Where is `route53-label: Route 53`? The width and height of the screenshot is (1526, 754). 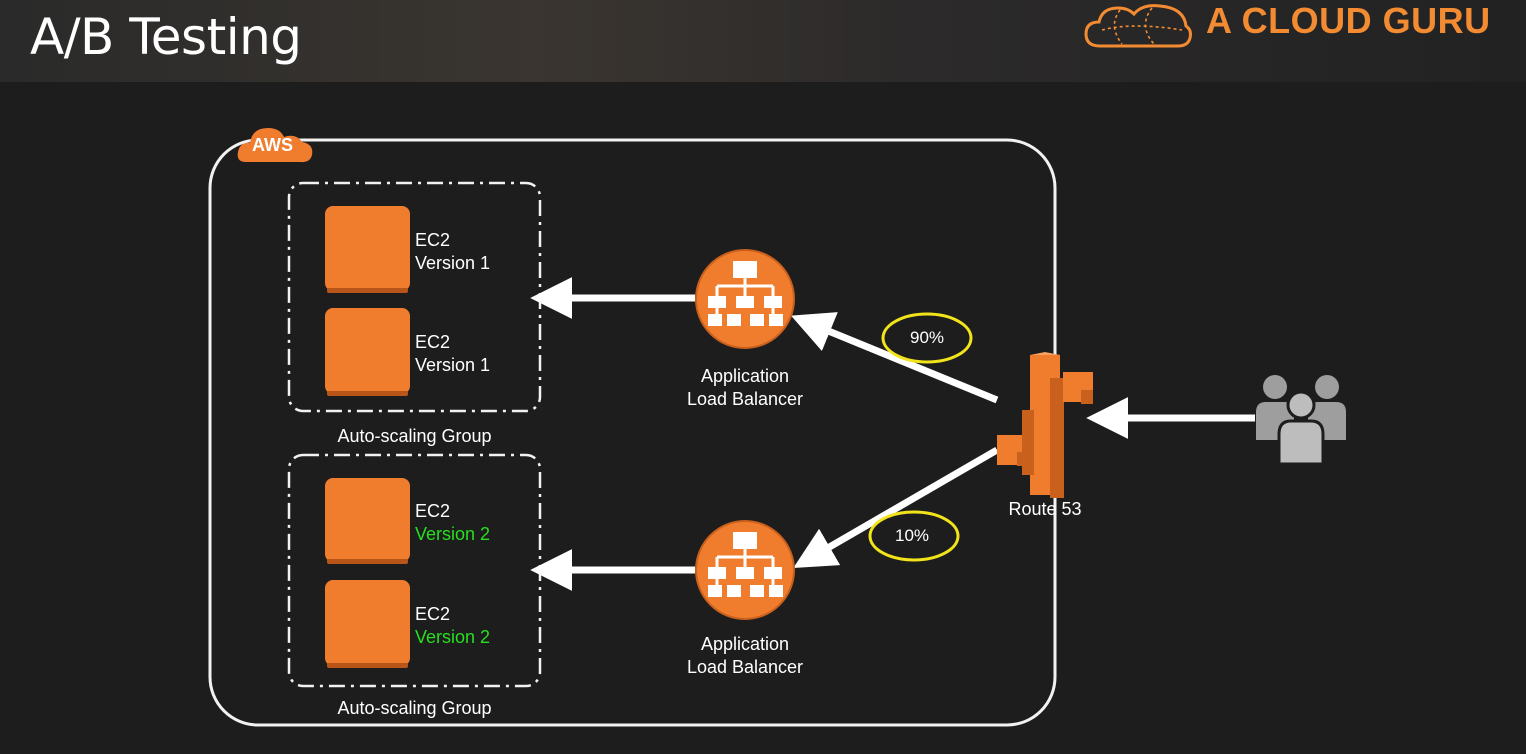
route53-label: Route 53 is located at coordinates (1045, 509).